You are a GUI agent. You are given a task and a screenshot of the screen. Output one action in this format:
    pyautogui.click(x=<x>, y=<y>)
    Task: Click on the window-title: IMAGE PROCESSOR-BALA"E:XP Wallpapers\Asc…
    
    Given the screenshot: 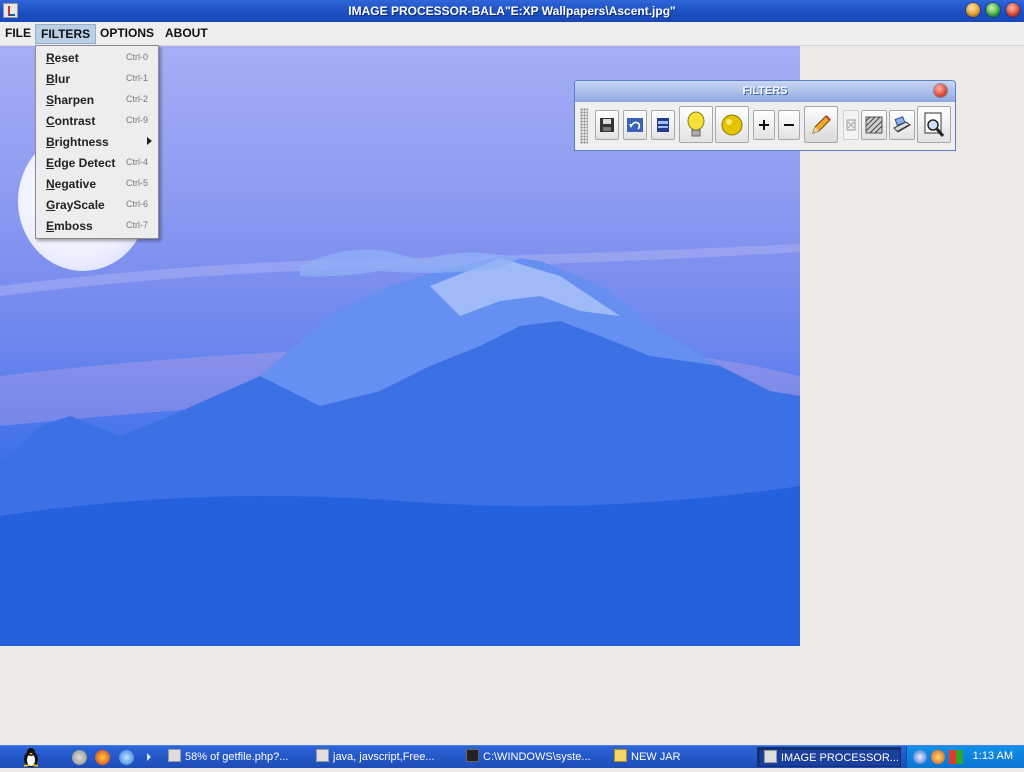 What is the action you would take?
    pyautogui.click(x=512, y=11)
    